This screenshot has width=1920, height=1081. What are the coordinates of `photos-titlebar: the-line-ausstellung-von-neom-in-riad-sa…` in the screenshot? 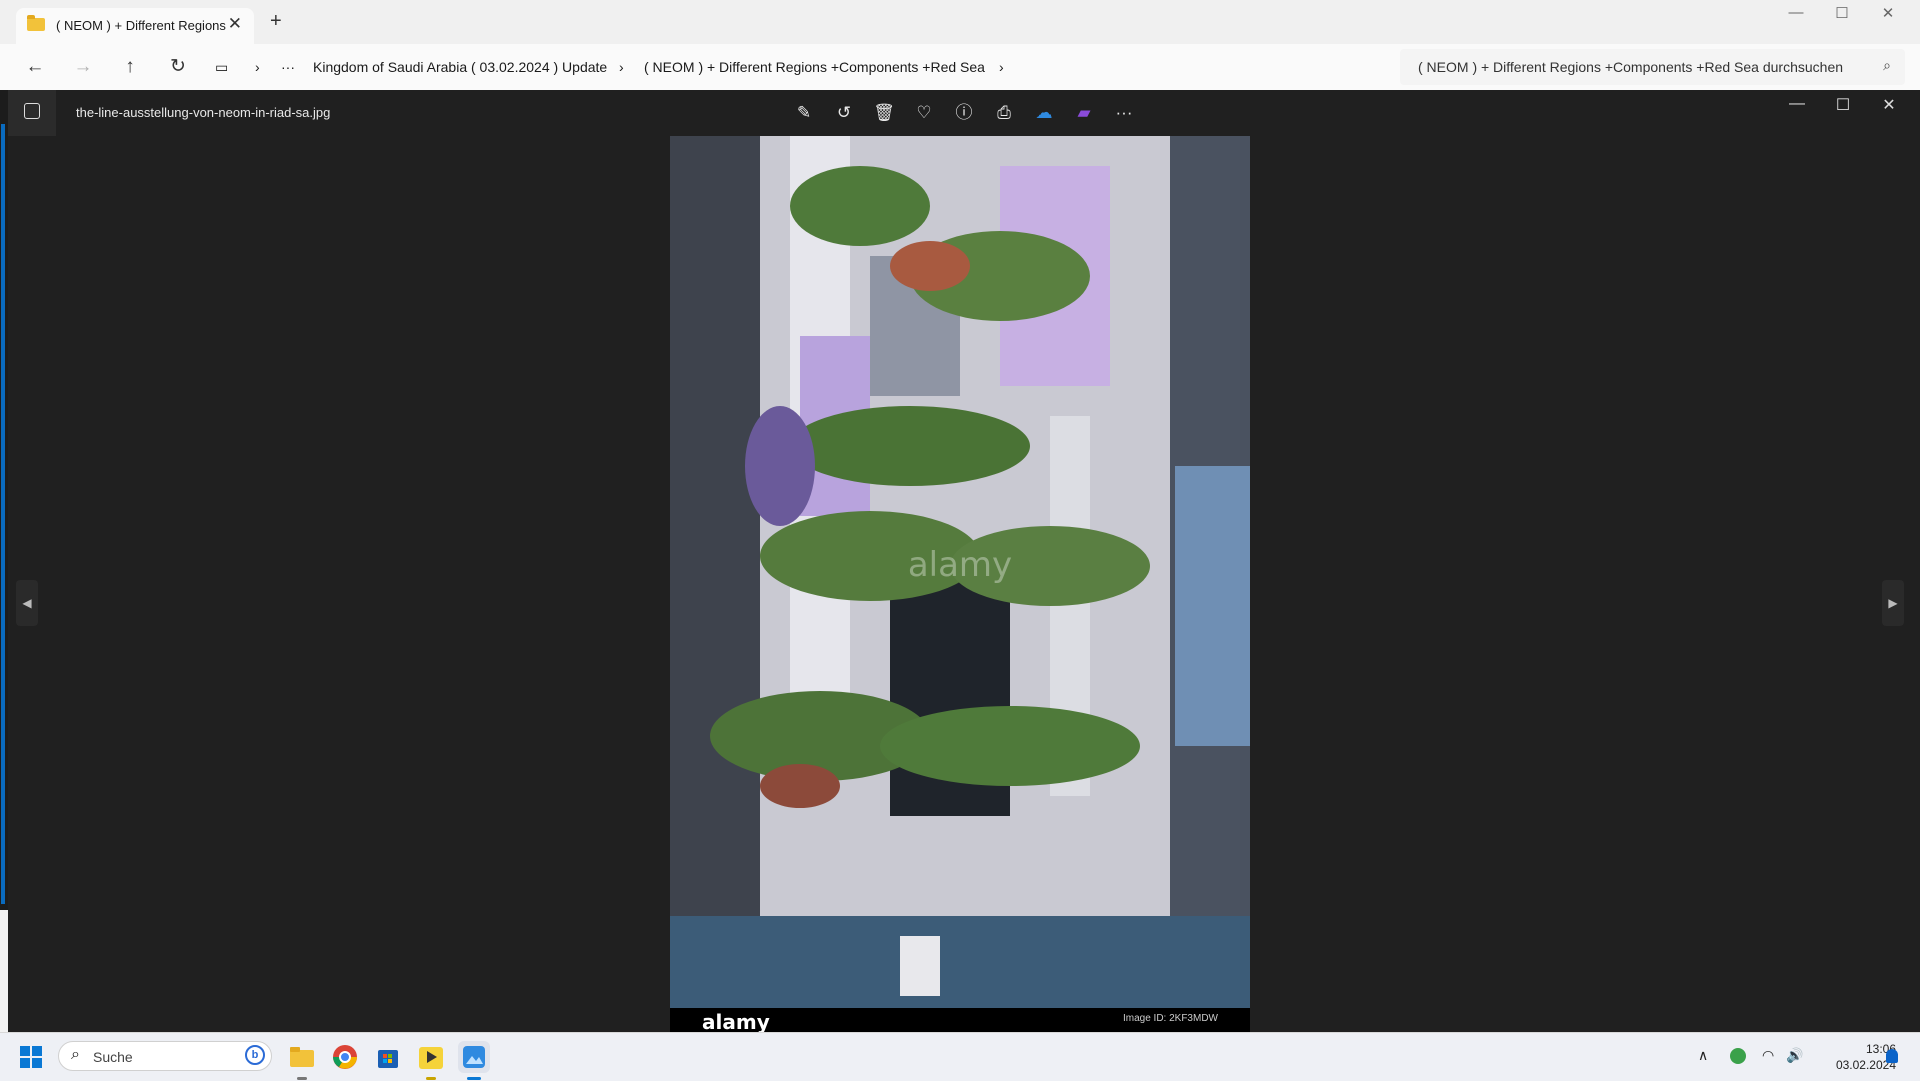 It's located at (964, 113).